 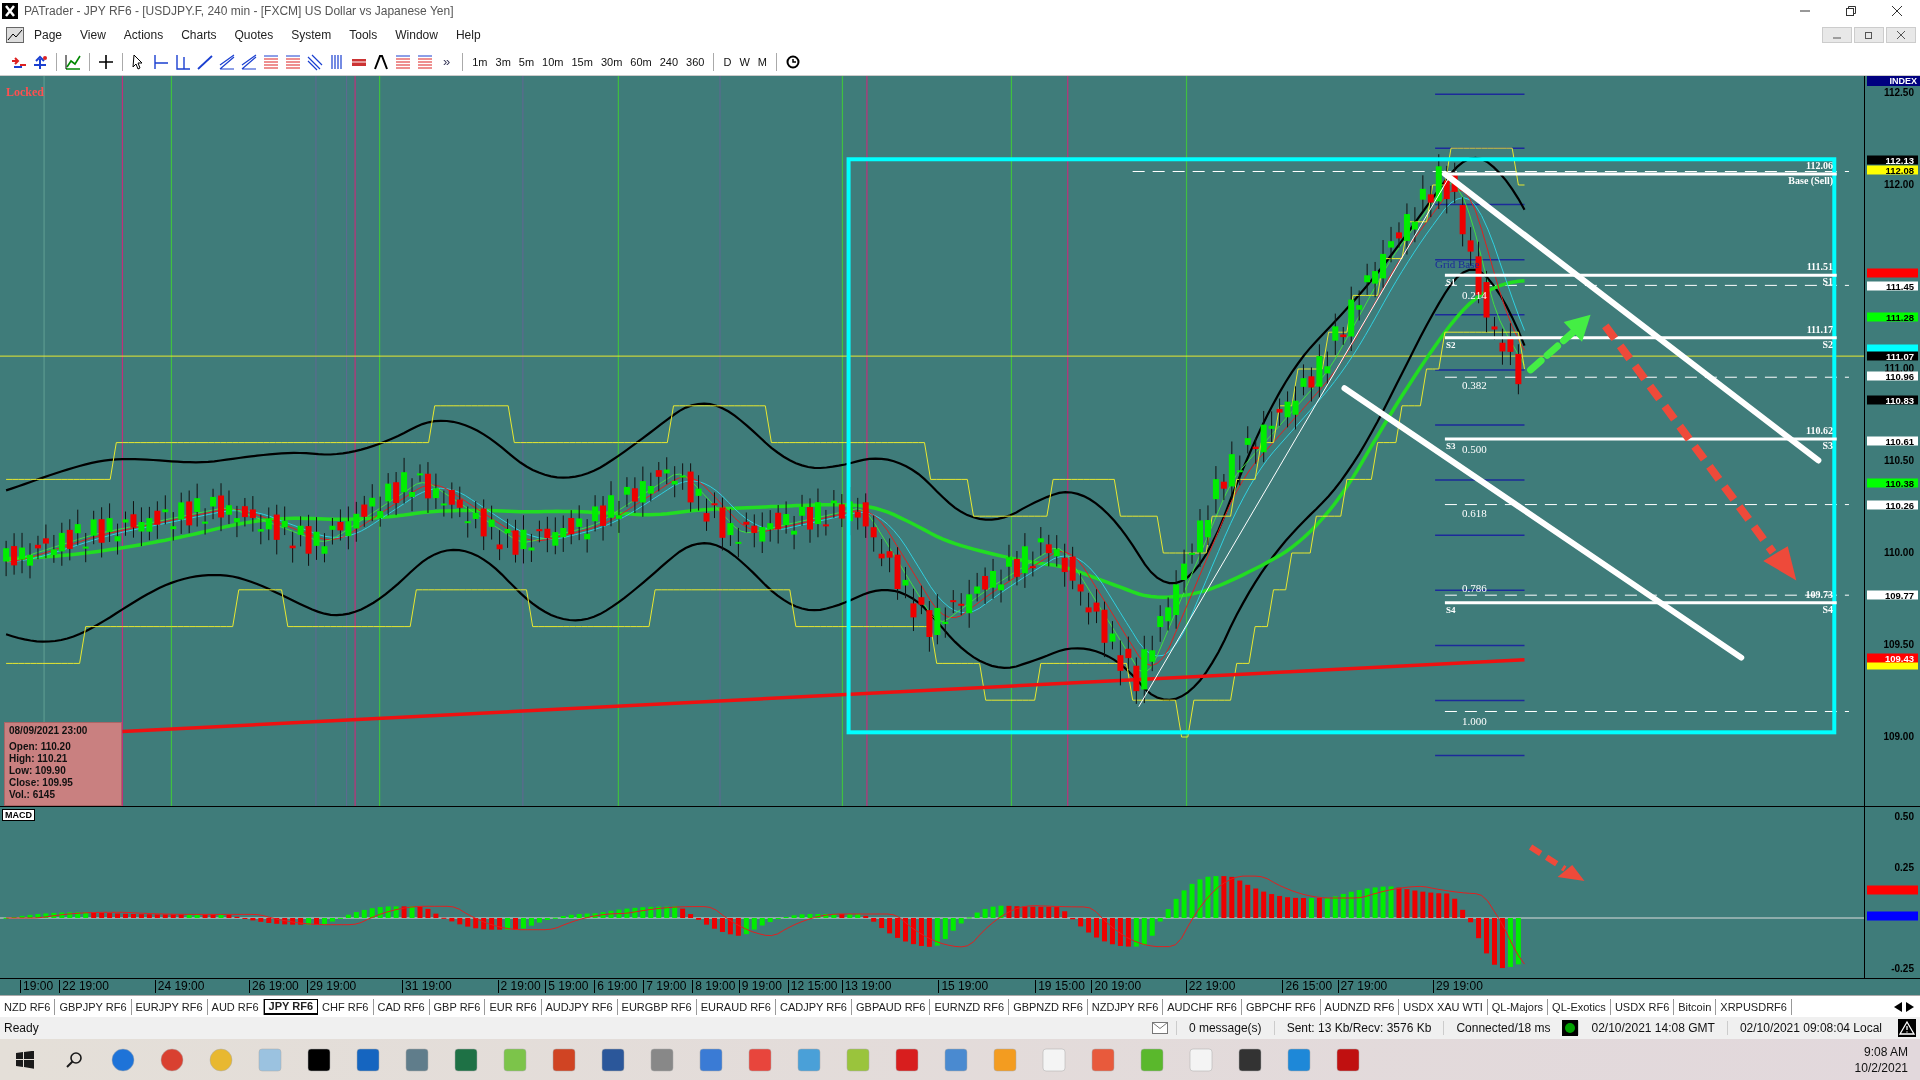 What do you see at coordinates (311, 35) in the screenshot?
I see `menu-item: System` at bounding box center [311, 35].